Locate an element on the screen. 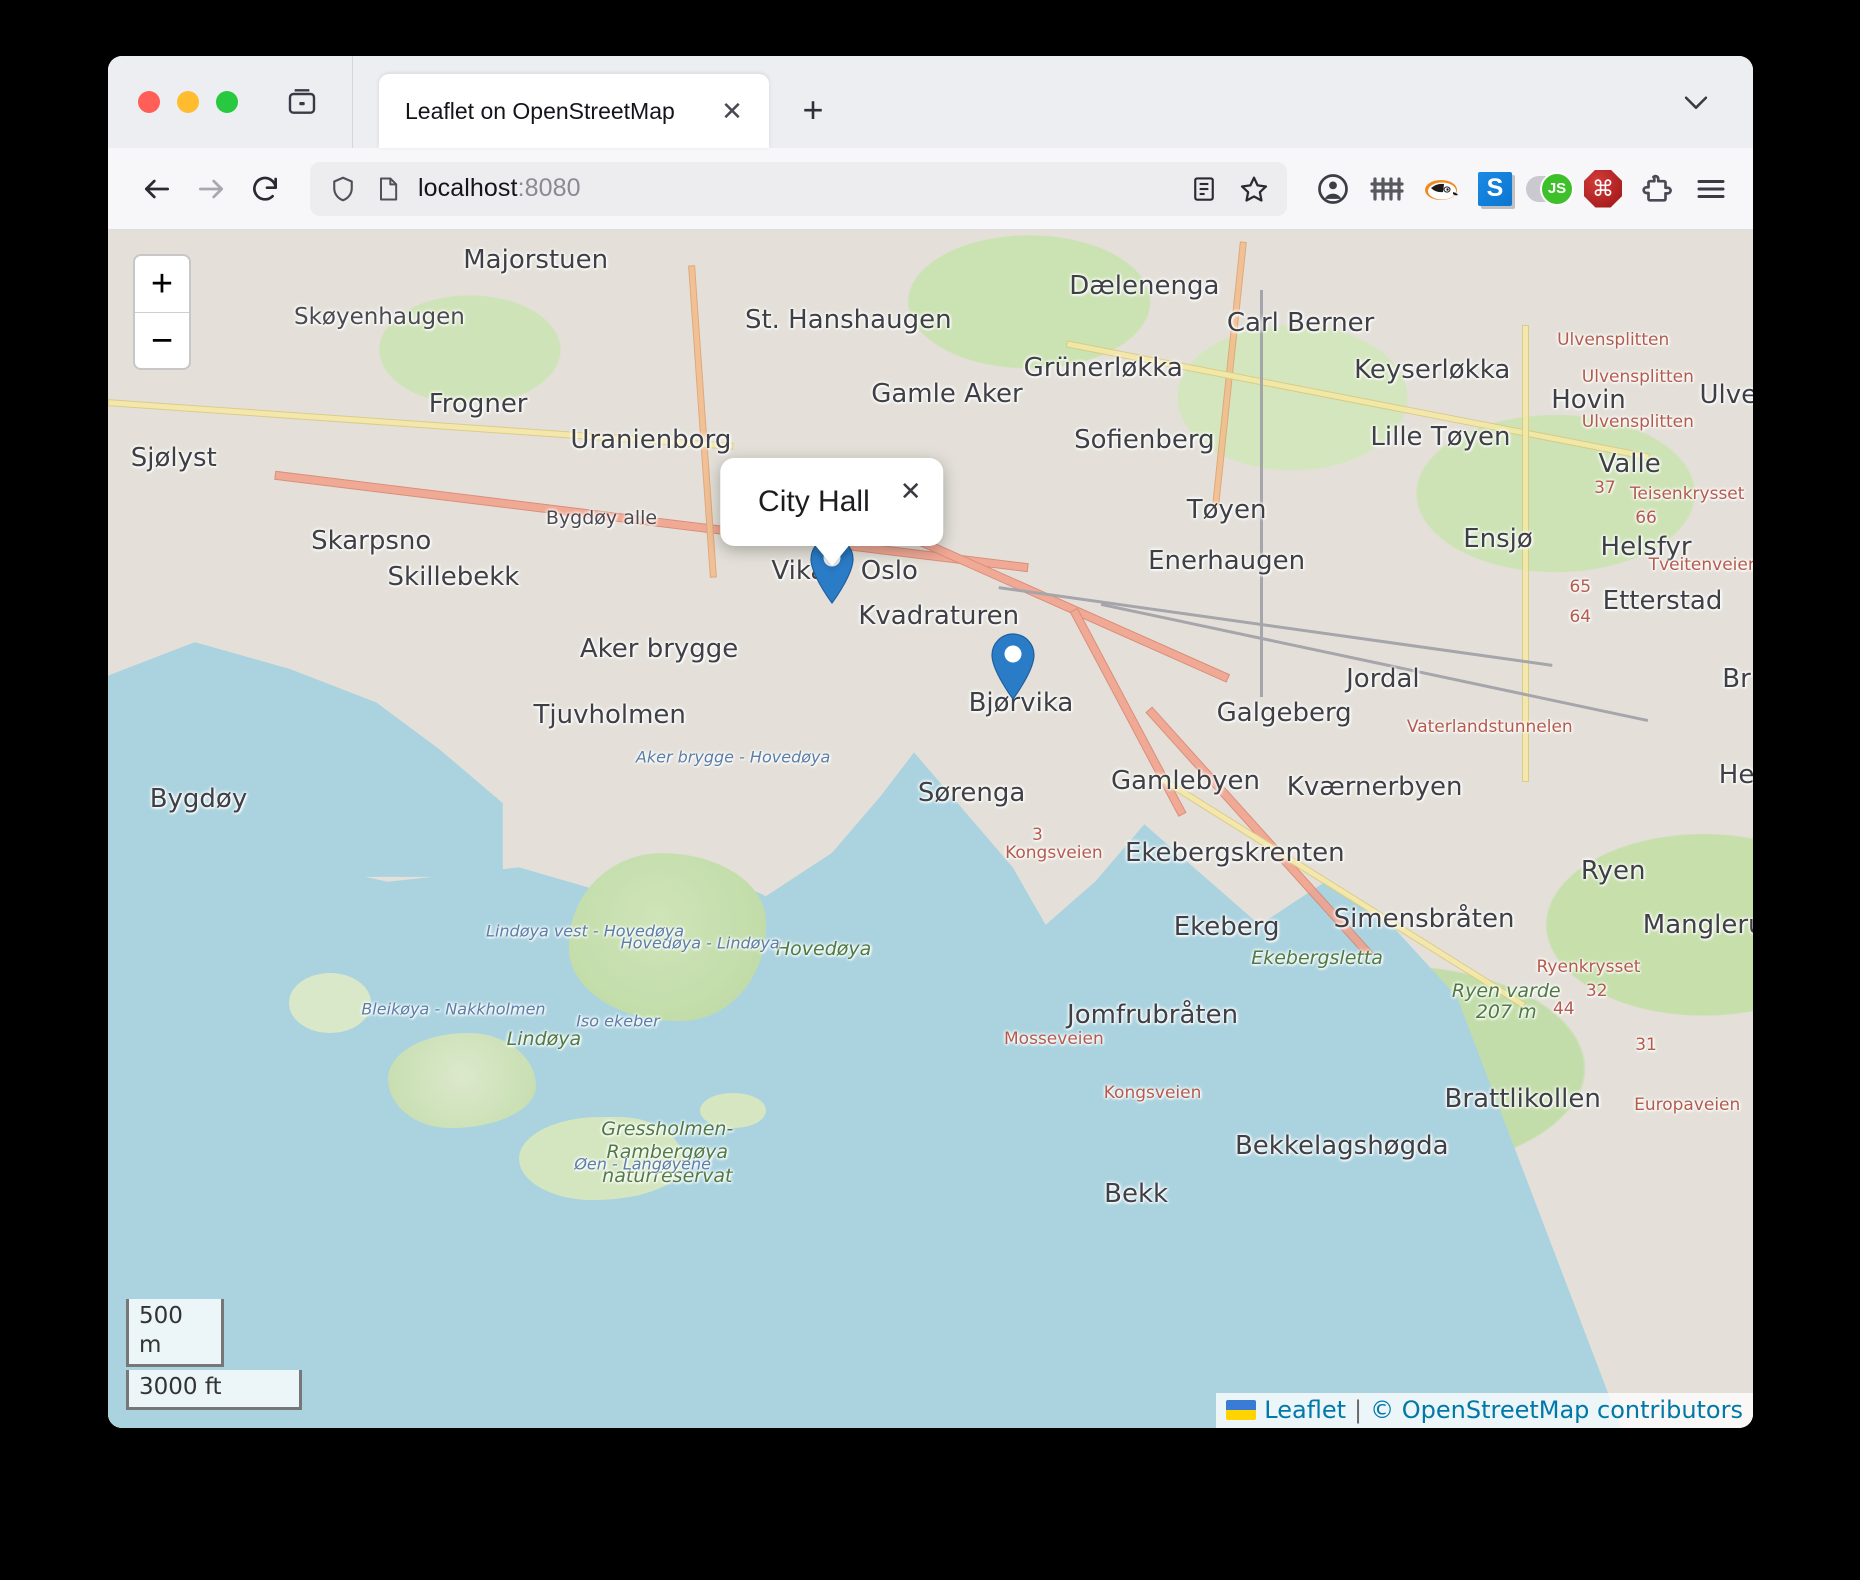 The height and width of the screenshot is (1580, 1860). url-text: localhost:8080 is located at coordinates (797, 188).